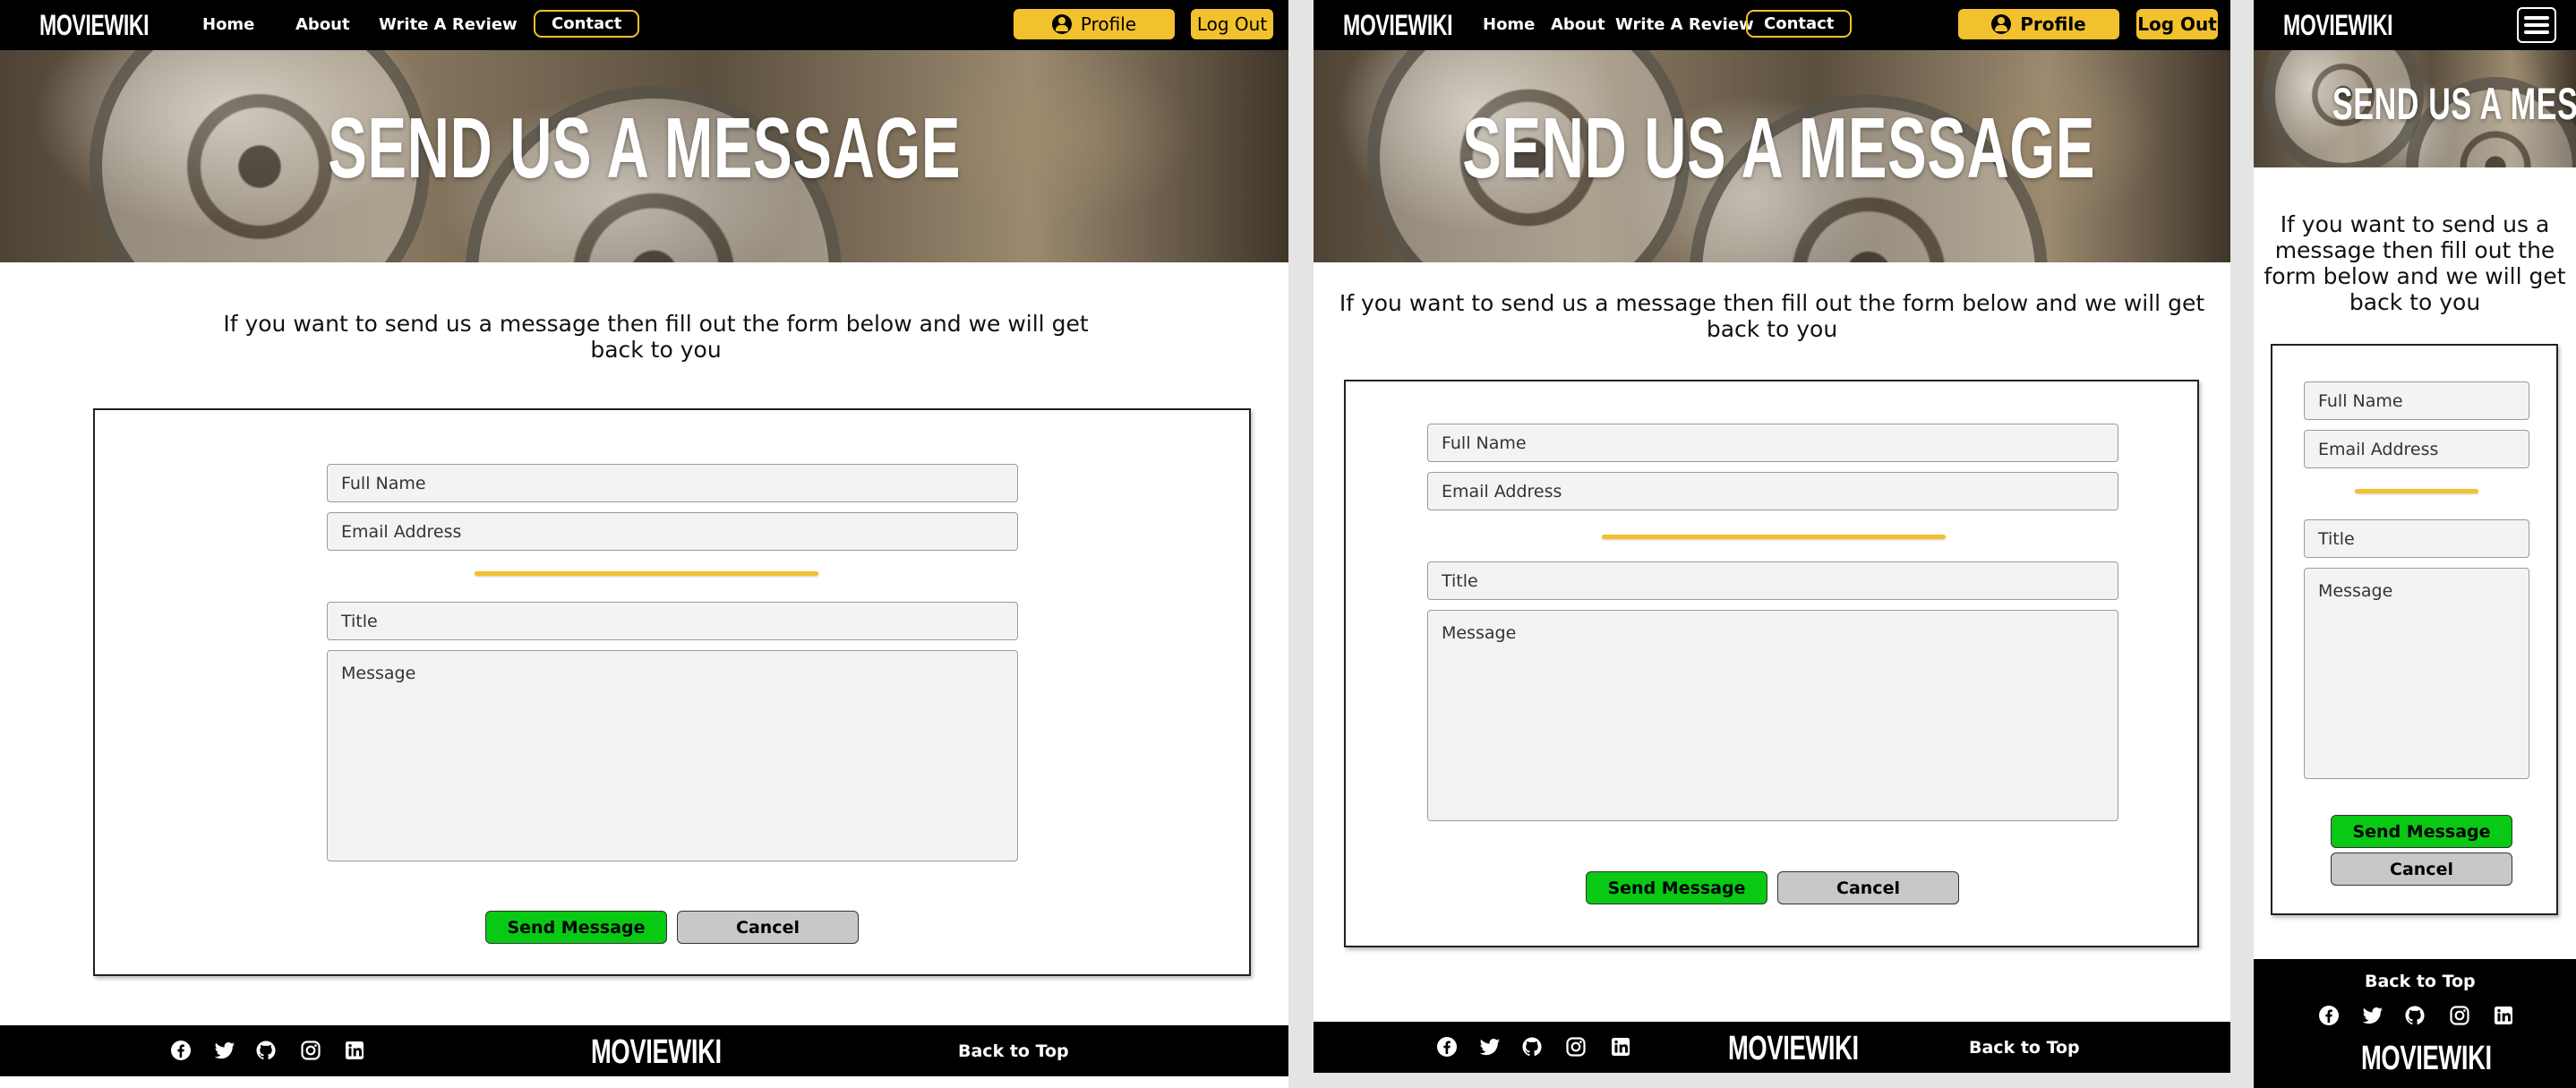 The height and width of the screenshot is (1088, 2576). I want to click on footer: Back to Top MOVIEWIKI, so click(2415, 1023).